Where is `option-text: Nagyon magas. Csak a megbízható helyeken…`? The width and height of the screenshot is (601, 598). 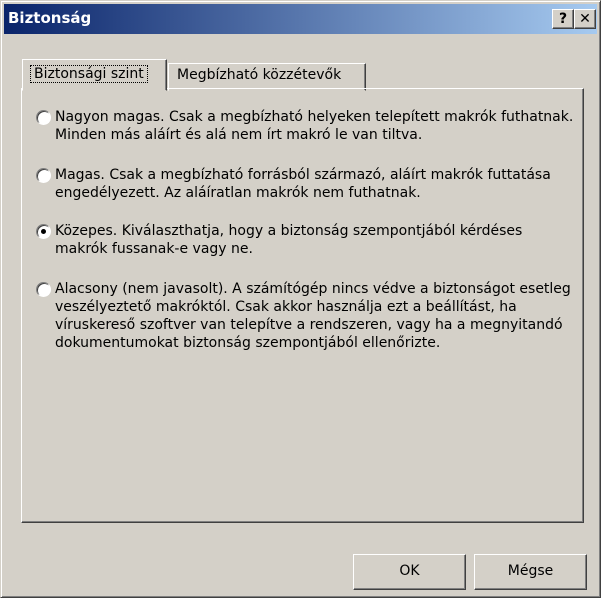 option-text: Nagyon magas. Csak a megbízható helyeken… is located at coordinates (314, 126).